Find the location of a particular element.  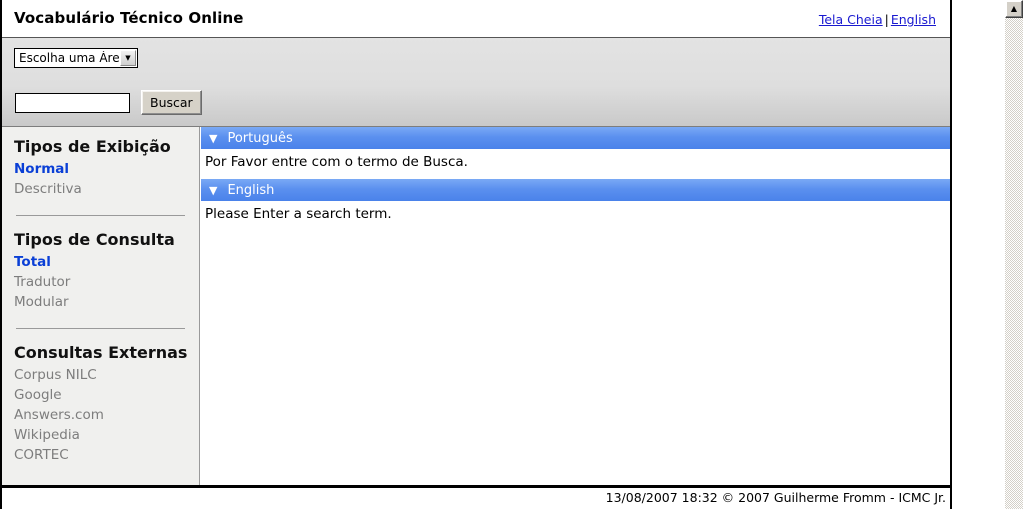

header-links: Tela Cheia | English is located at coordinates (877, 19).